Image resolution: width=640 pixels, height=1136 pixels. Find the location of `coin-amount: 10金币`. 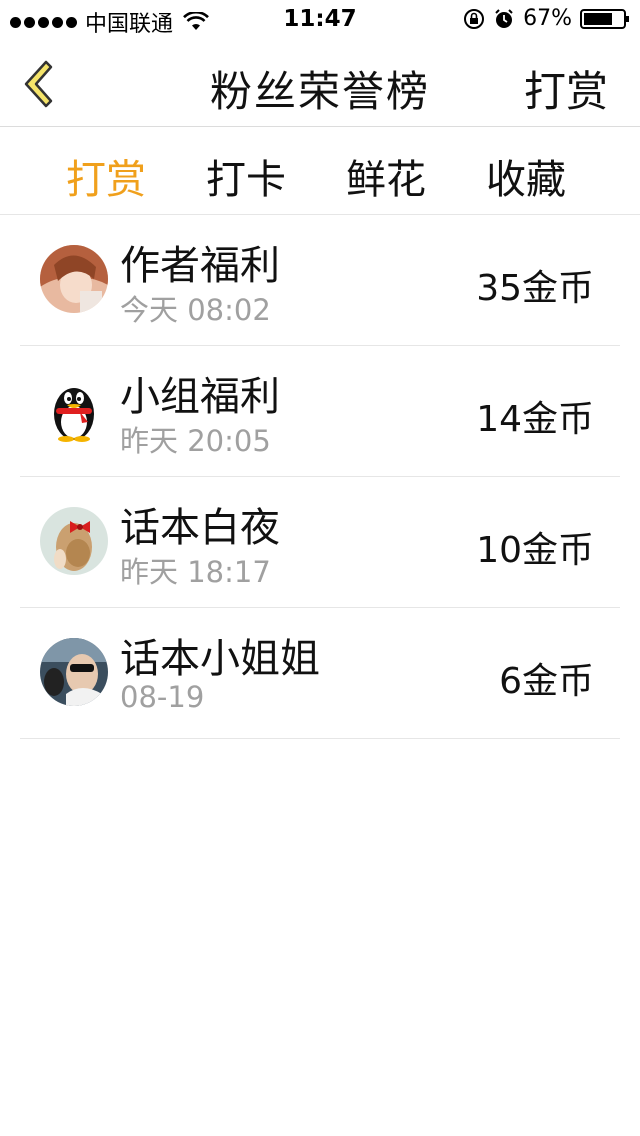

coin-amount: 10金币 is located at coordinates (535, 550).